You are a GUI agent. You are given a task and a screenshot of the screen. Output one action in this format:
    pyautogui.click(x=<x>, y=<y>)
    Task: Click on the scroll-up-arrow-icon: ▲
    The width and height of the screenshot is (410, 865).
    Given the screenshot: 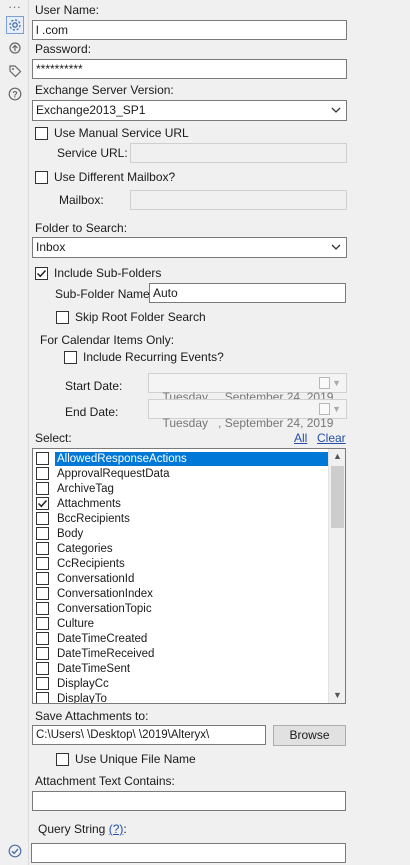 What is the action you would take?
    pyautogui.click(x=337, y=456)
    